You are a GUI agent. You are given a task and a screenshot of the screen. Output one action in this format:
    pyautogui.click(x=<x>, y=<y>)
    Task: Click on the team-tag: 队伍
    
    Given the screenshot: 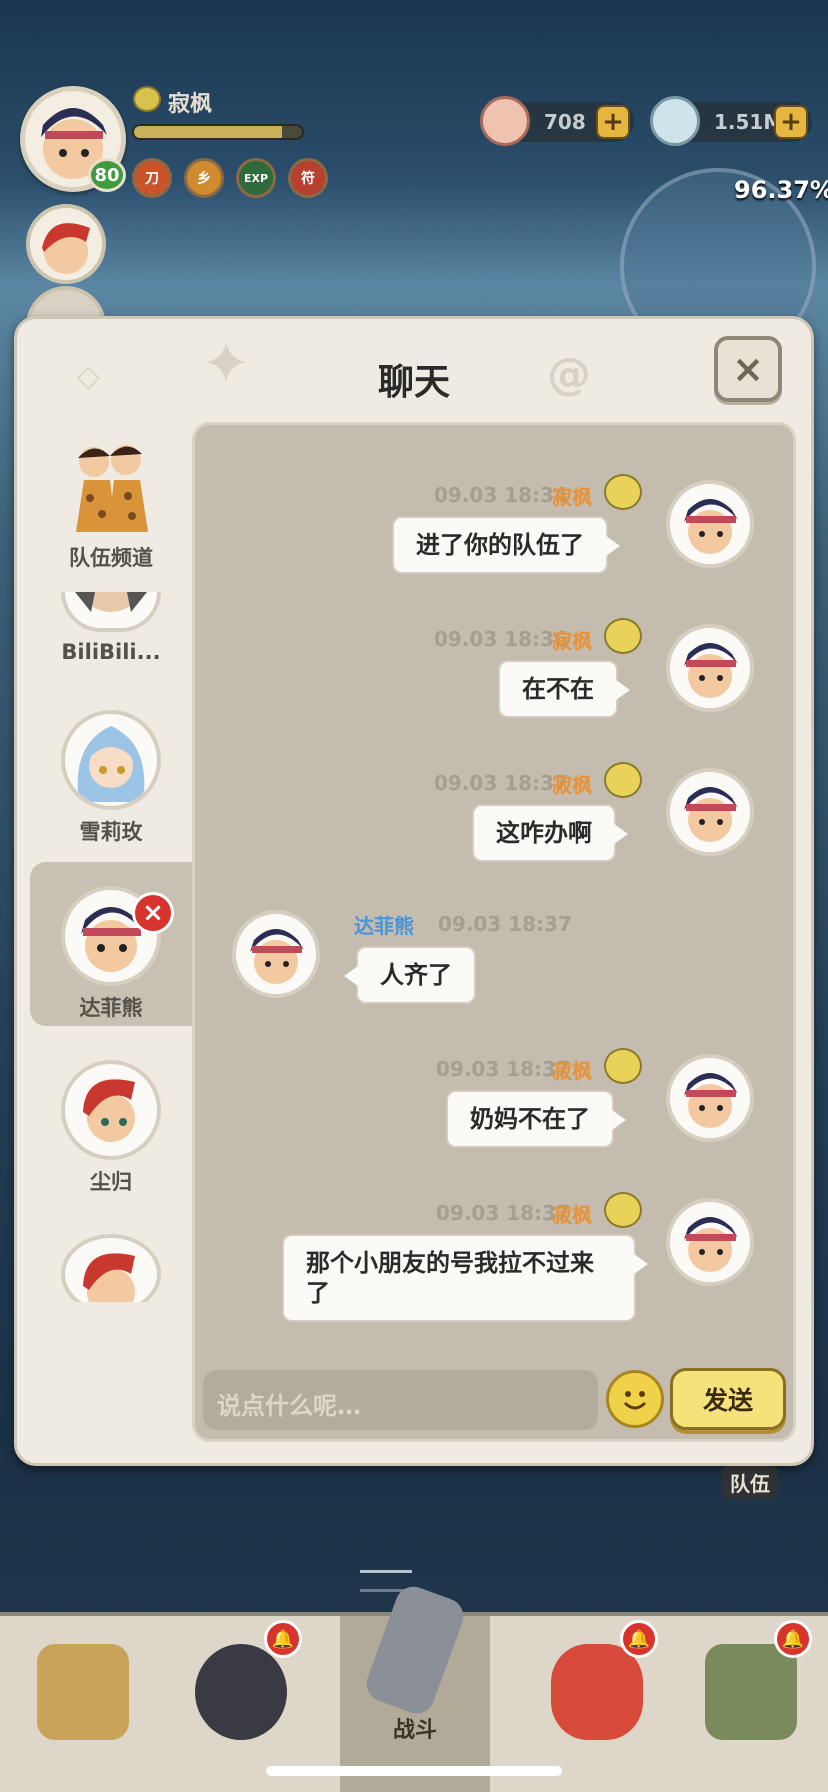 What is the action you would take?
    pyautogui.click(x=750, y=1482)
    